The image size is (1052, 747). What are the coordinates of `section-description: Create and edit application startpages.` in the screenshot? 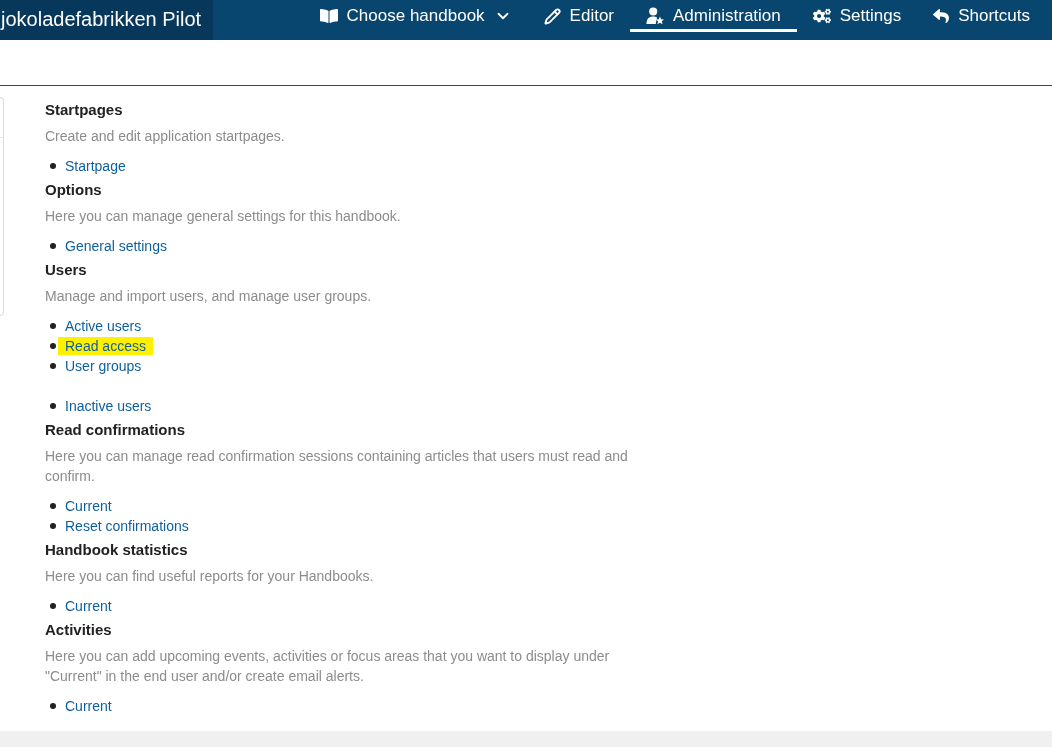 It's located at (165, 136).